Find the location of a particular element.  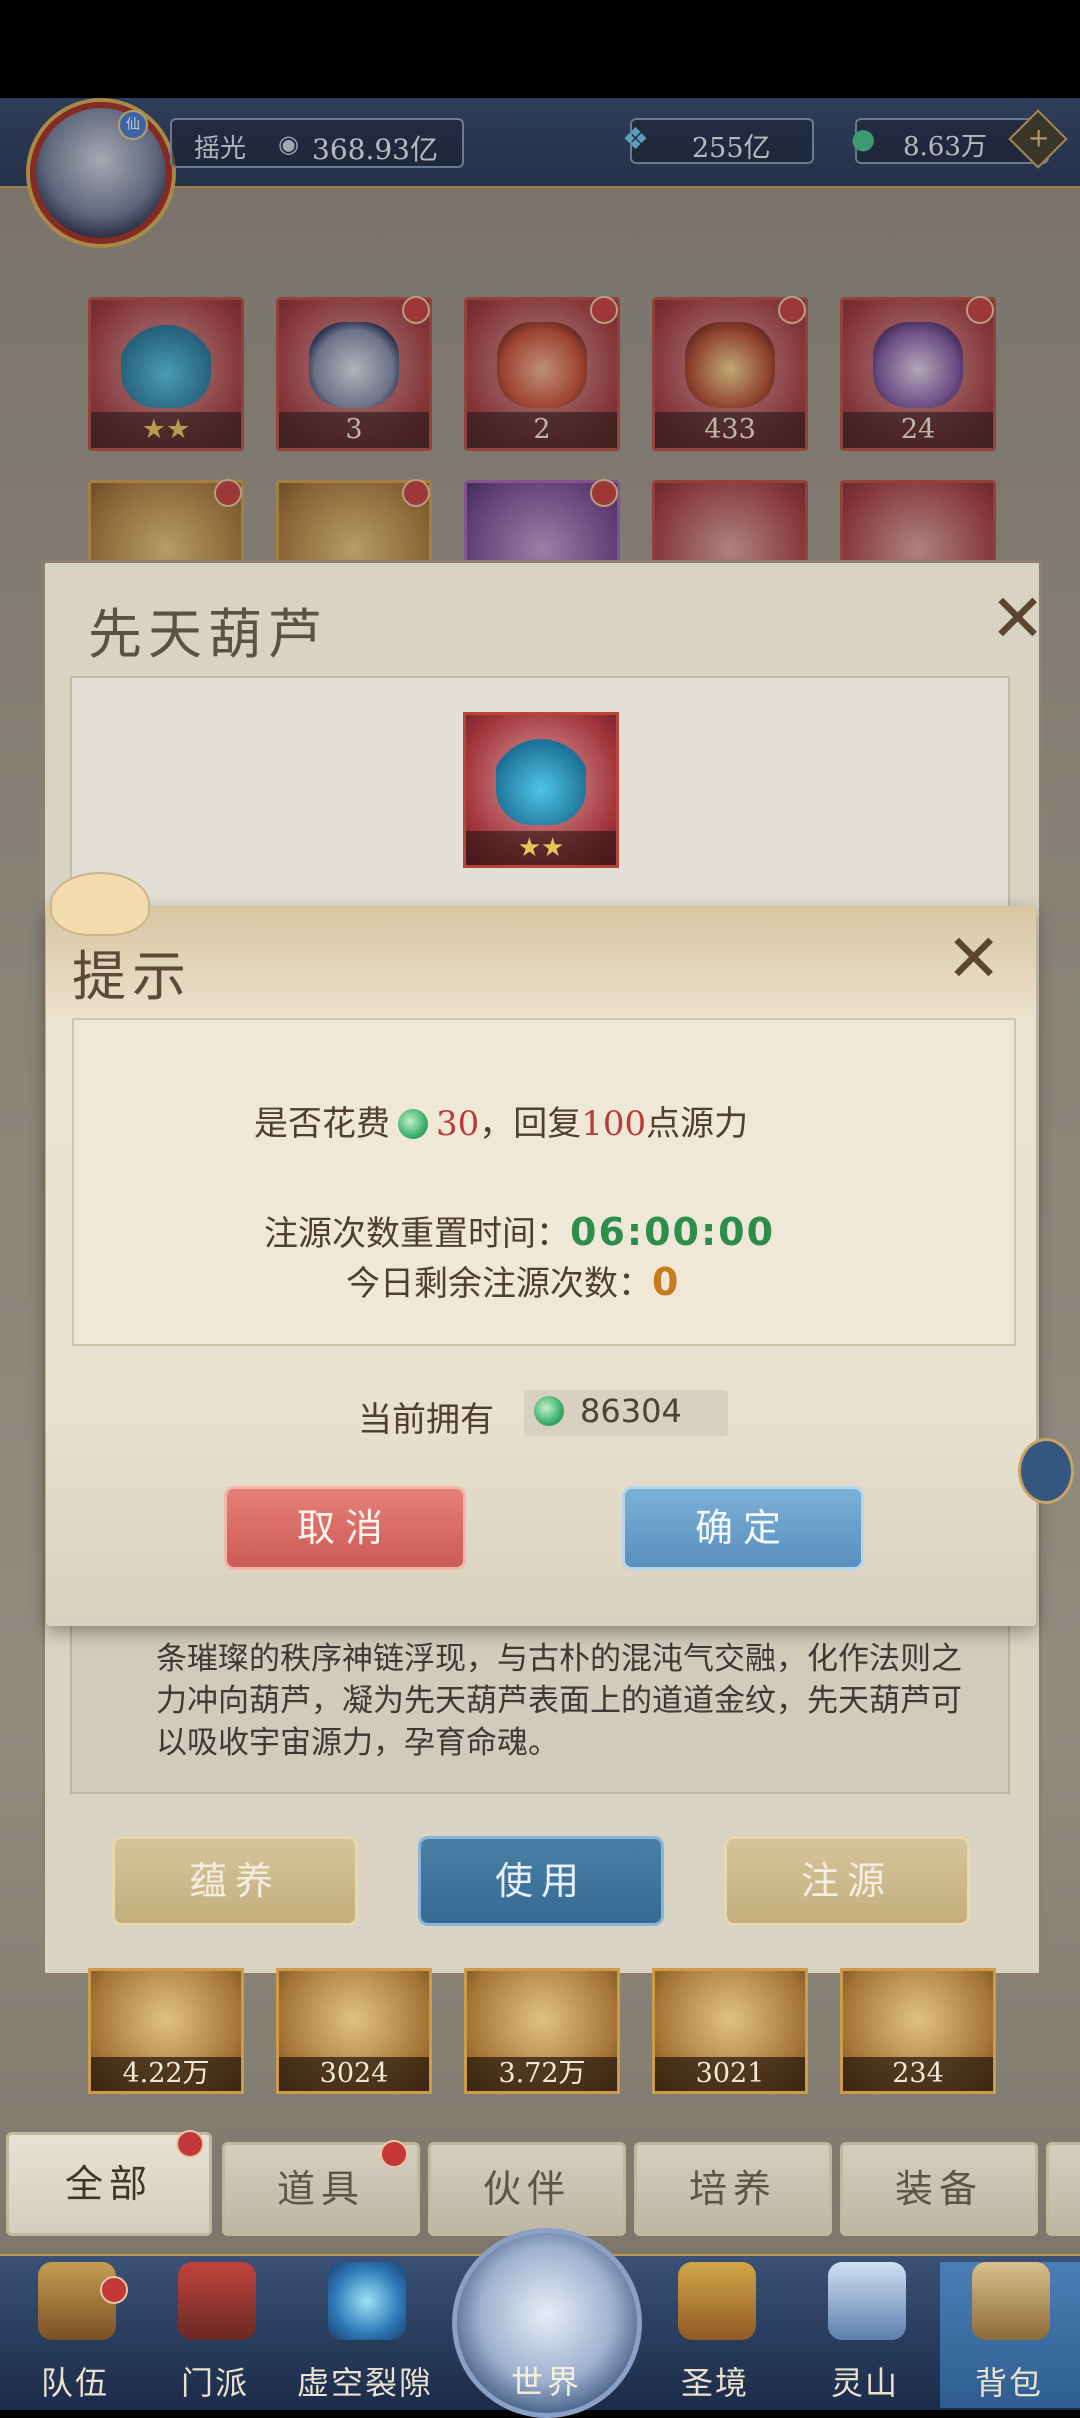

nav-backpack: 背包 is located at coordinates (1007, 2331).